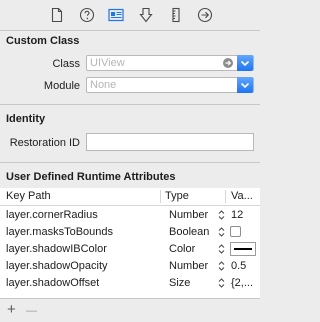 The width and height of the screenshot is (320, 322). What do you see at coordinates (130, 232) in the screenshot?
I see `table-row: layer.masksToBounds Boolean` at bounding box center [130, 232].